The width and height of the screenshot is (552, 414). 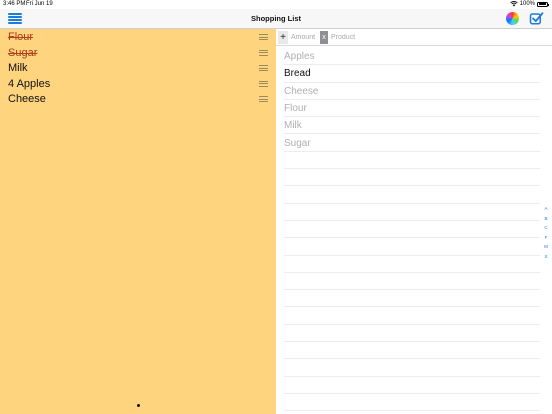 What do you see at coordinates (412, 74) in the screenshot?
I see `catalog-row: Bread` at bounding box center [412, 74].